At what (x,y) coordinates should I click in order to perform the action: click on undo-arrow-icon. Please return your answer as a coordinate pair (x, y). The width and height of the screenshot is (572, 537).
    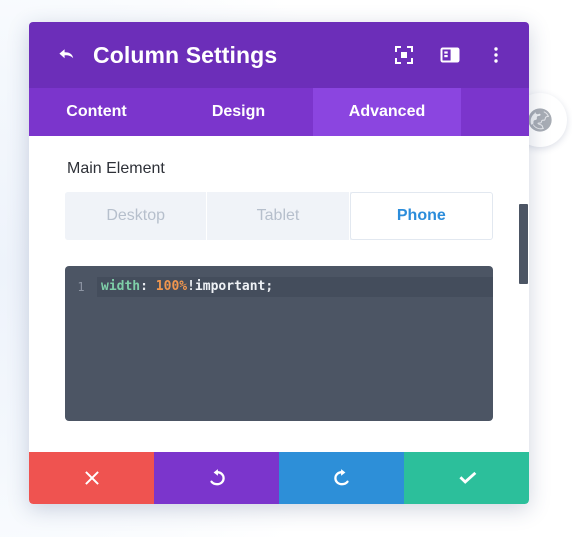
    Looking at the image, I should click on (217, 478).